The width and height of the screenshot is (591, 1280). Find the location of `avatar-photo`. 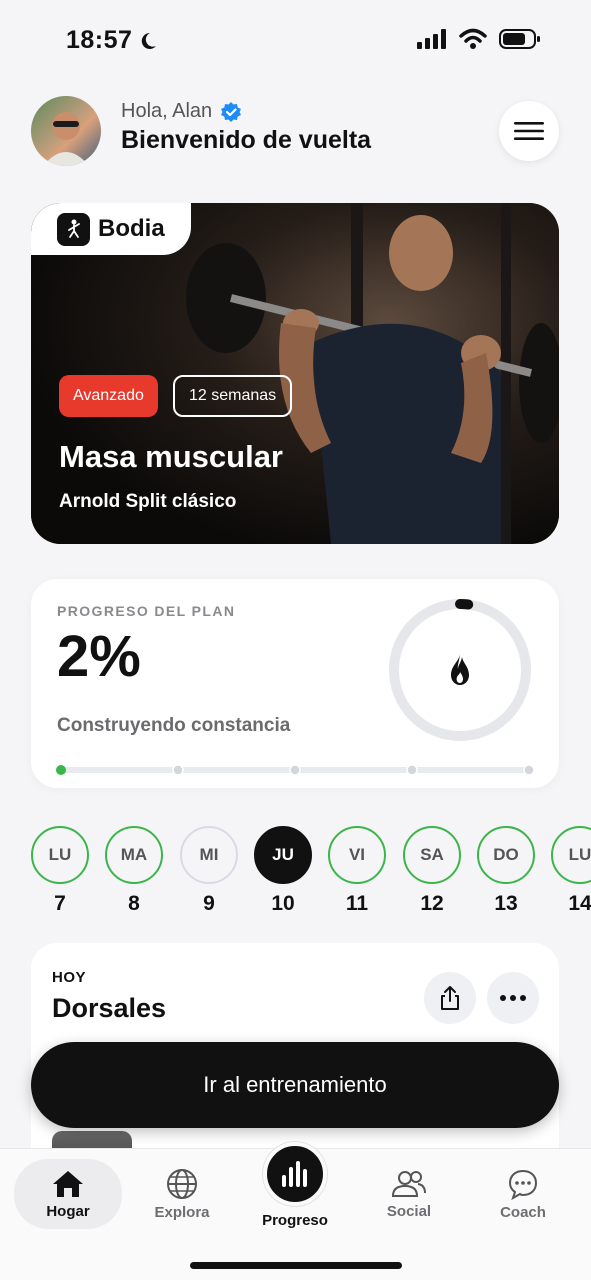

avatar-photo is located at coordinates (66, 139).